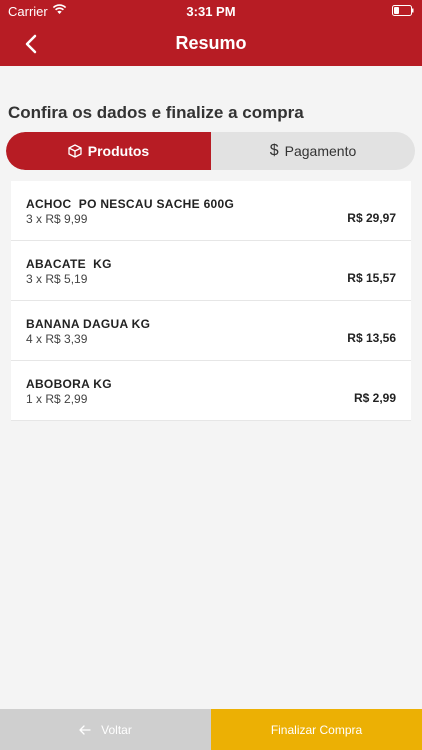  I want to click on product-quantity: 4 x R$ 3,39, so click(57, 339).